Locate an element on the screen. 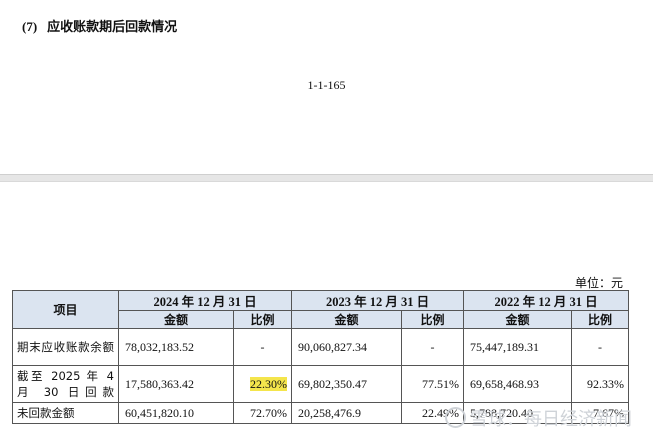  period-header-2022: 2022 年 12 月 31 日 is located at coordinates (546, 300).